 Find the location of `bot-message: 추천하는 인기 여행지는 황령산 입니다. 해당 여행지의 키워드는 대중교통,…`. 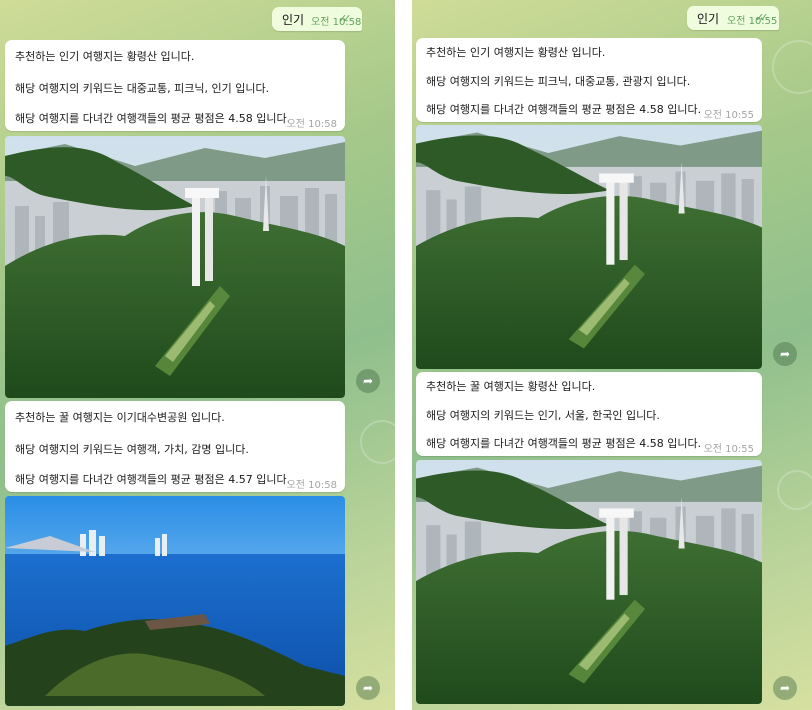

bot-message: 추천하는 인기 여행지는 황령산 입니다. 해당 여행지의 키워드는 대중교통,… is located at coordinates (175, 85).